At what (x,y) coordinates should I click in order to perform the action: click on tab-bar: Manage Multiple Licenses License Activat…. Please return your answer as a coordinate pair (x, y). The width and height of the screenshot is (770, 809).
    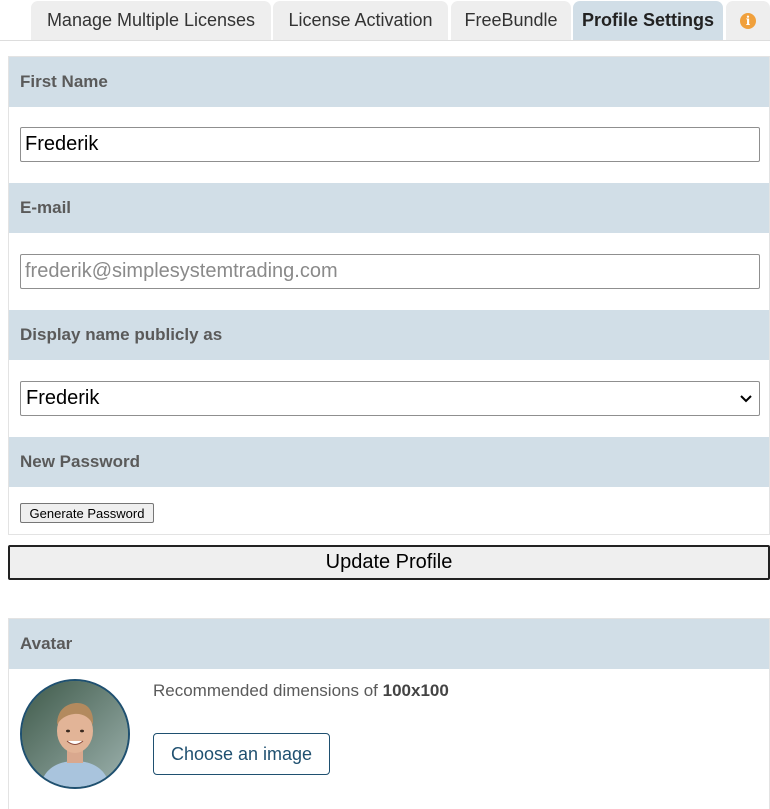
    Looking at the image, I should click on (385, 20).